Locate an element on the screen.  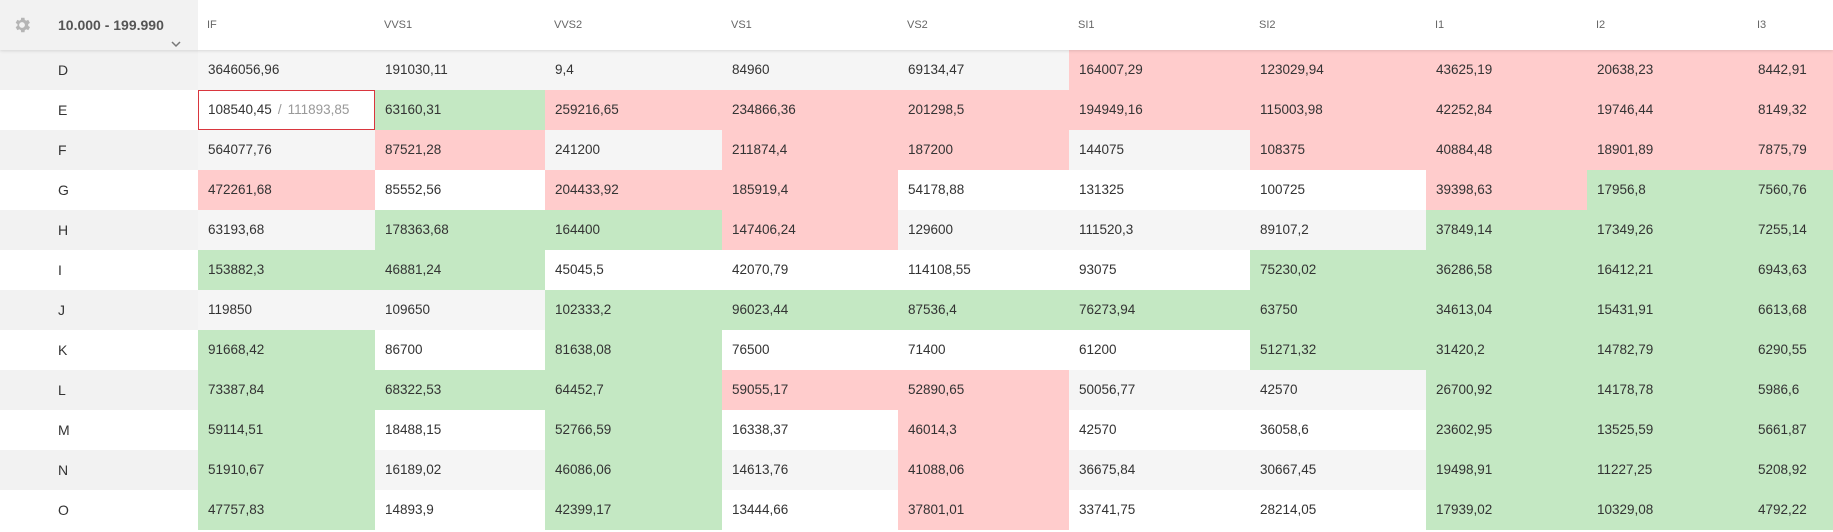
price-cell: 114108,55 is located at coordinates (983, 270).